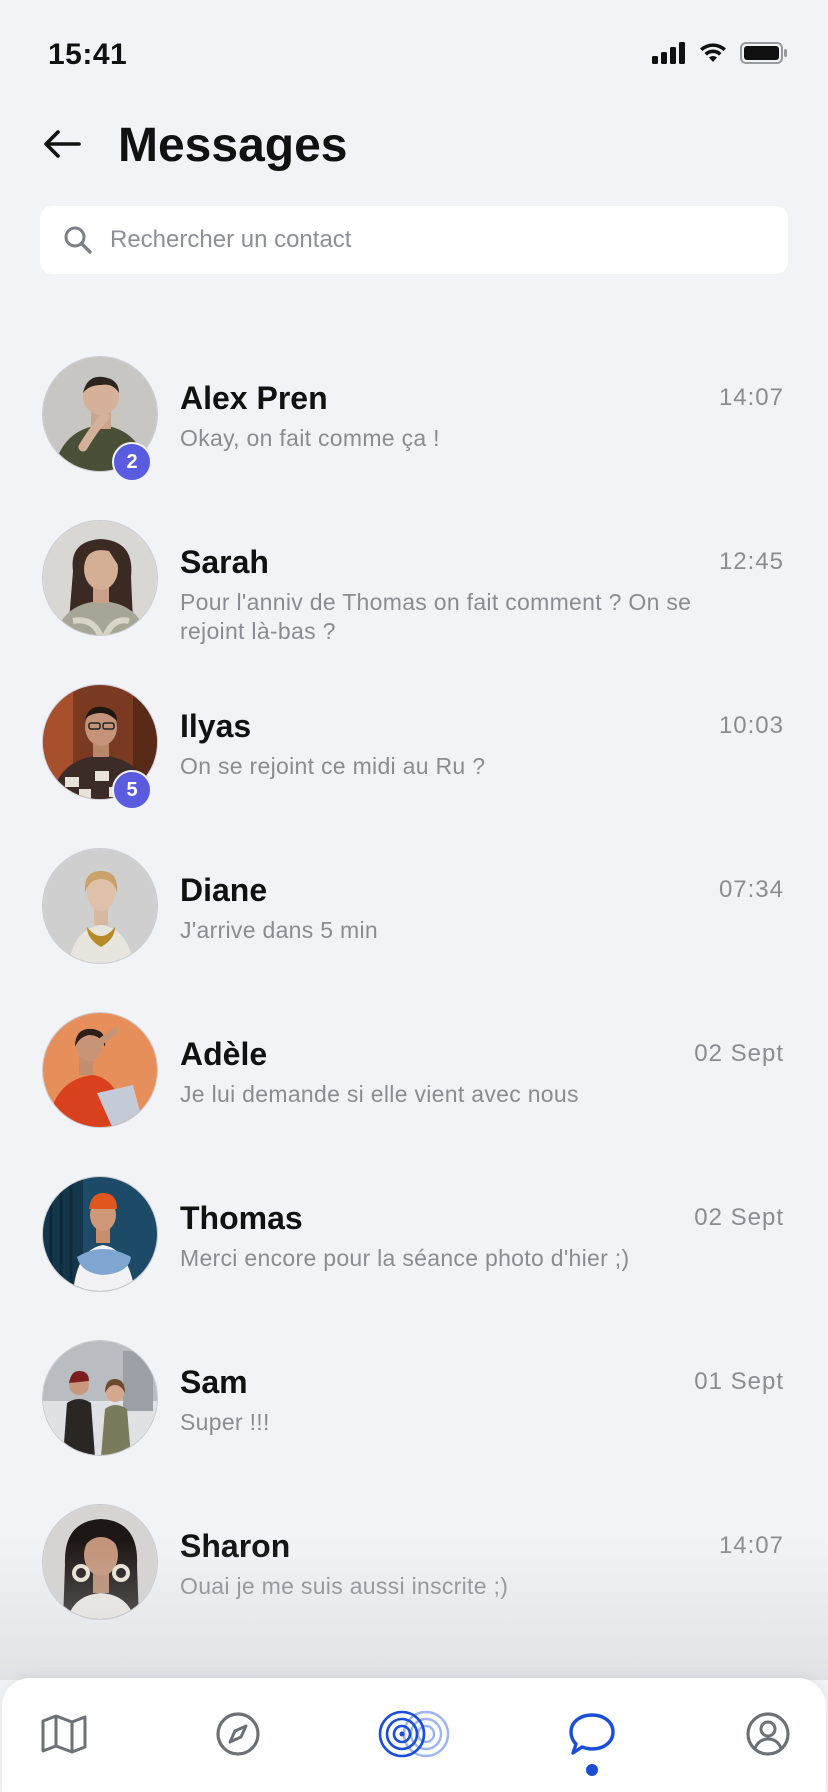  I want to click on radar-icon, so click(416, 1736).